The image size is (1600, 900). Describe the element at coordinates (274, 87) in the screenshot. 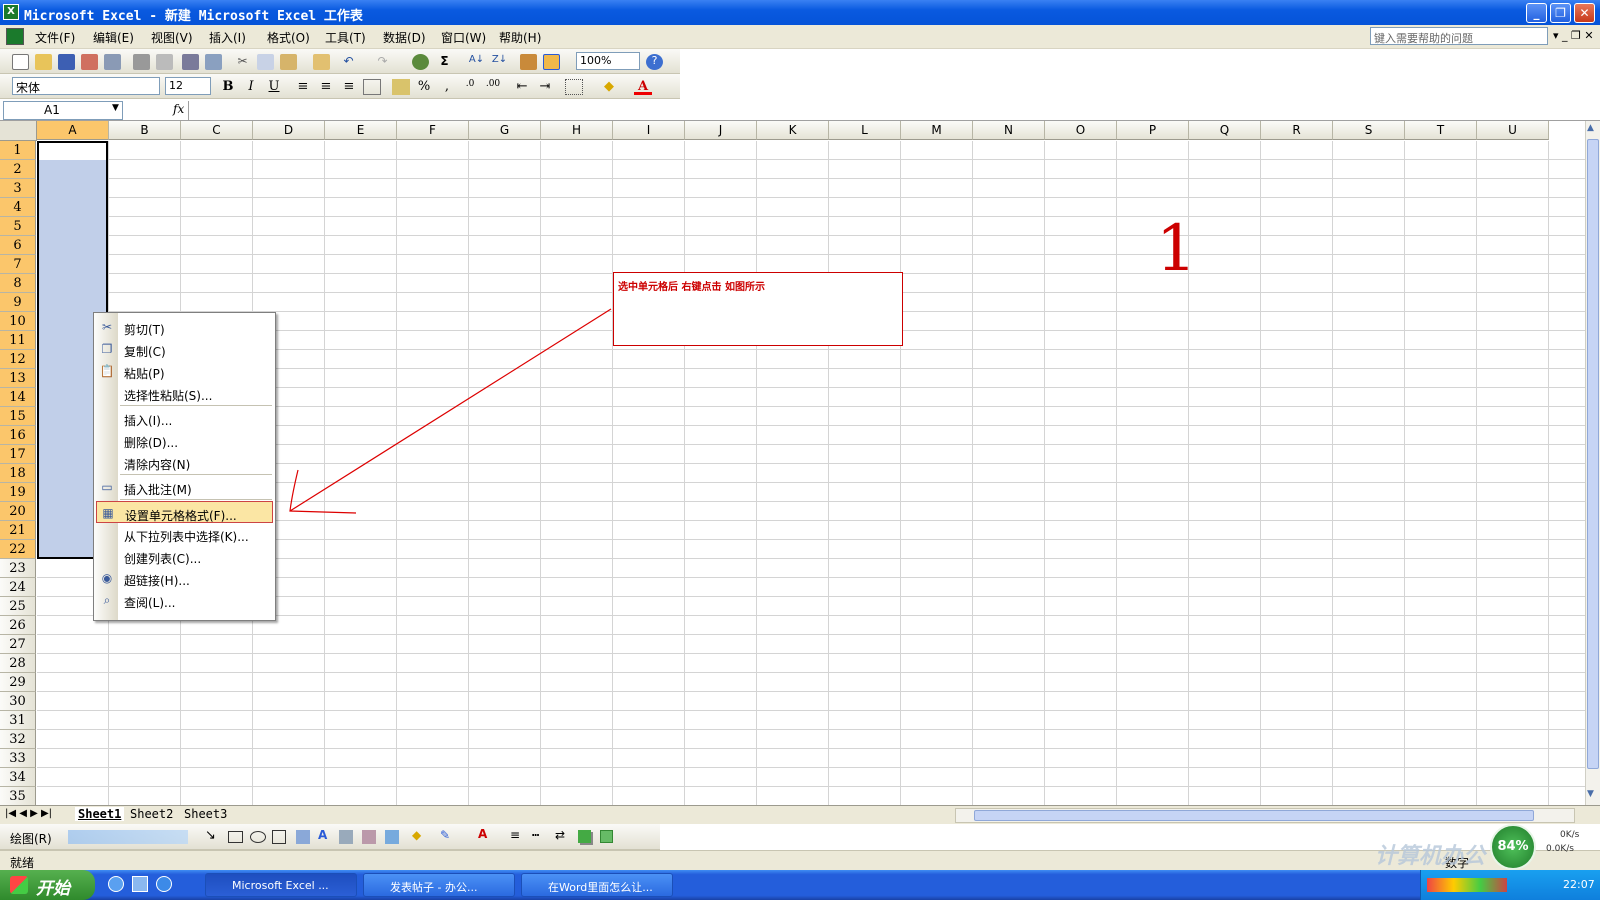

I see `underline-button: U` at that location.